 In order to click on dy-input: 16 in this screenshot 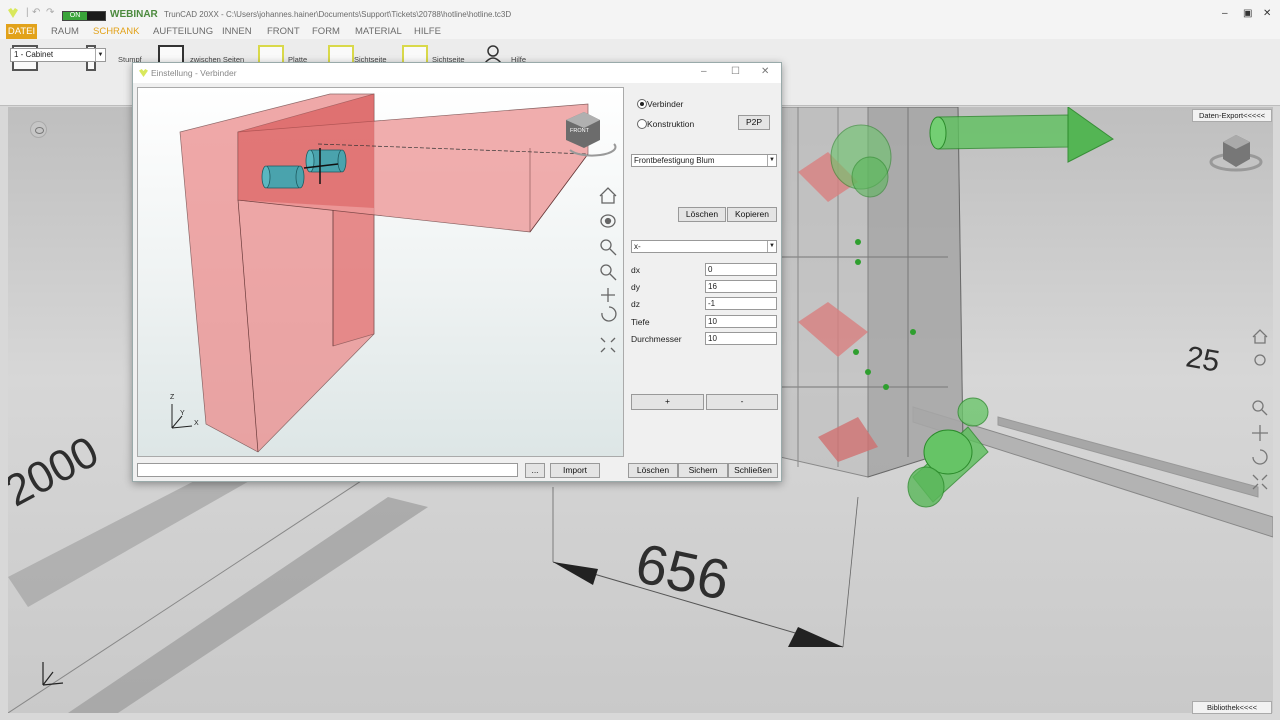, I will do `click(741, 286)`.